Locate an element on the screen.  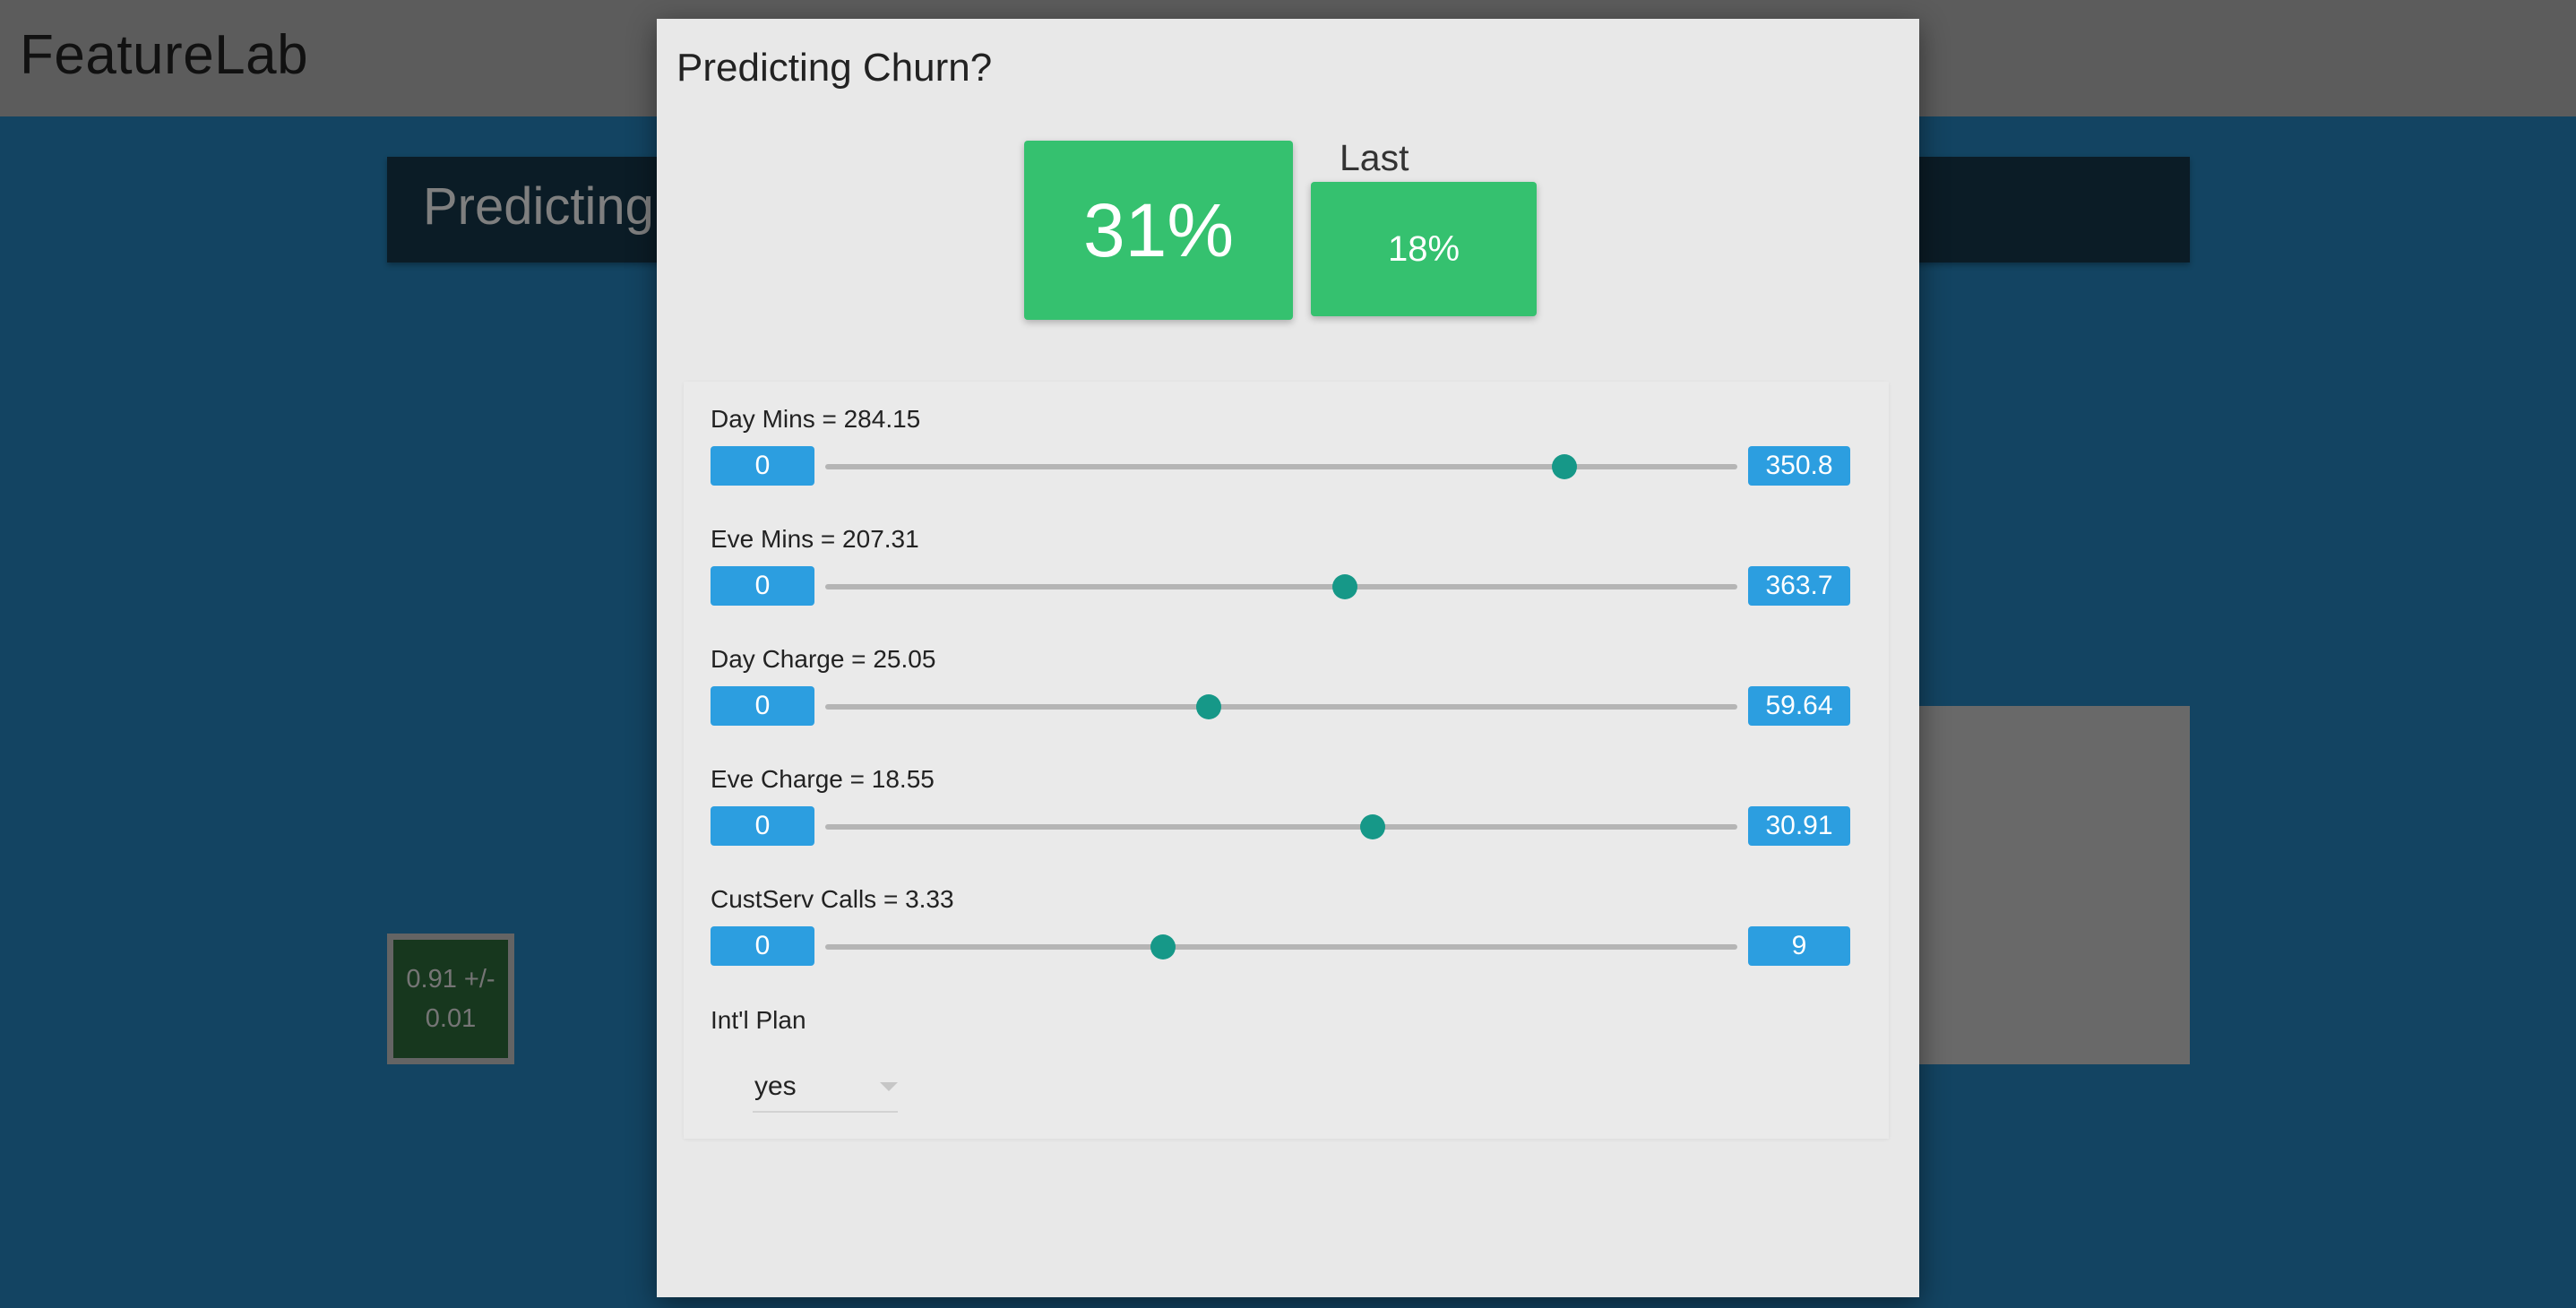
intl-plan-select: yes is located at coordinates (826, 1088).